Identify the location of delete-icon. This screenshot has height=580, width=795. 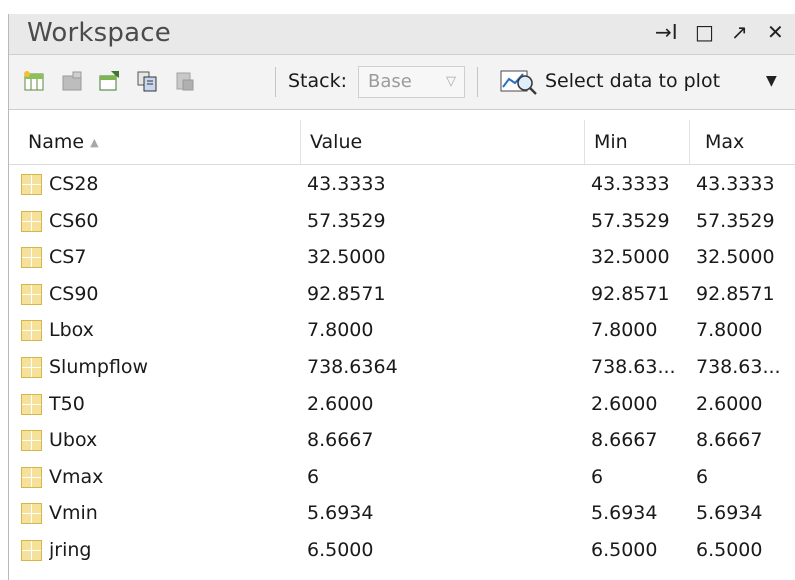
(184, 81).